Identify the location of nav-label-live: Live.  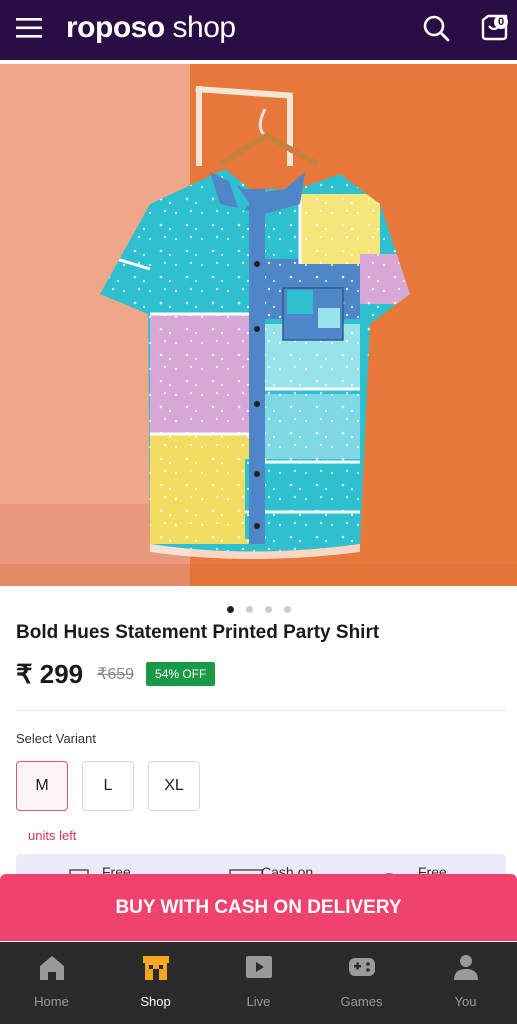
(258, 1001).